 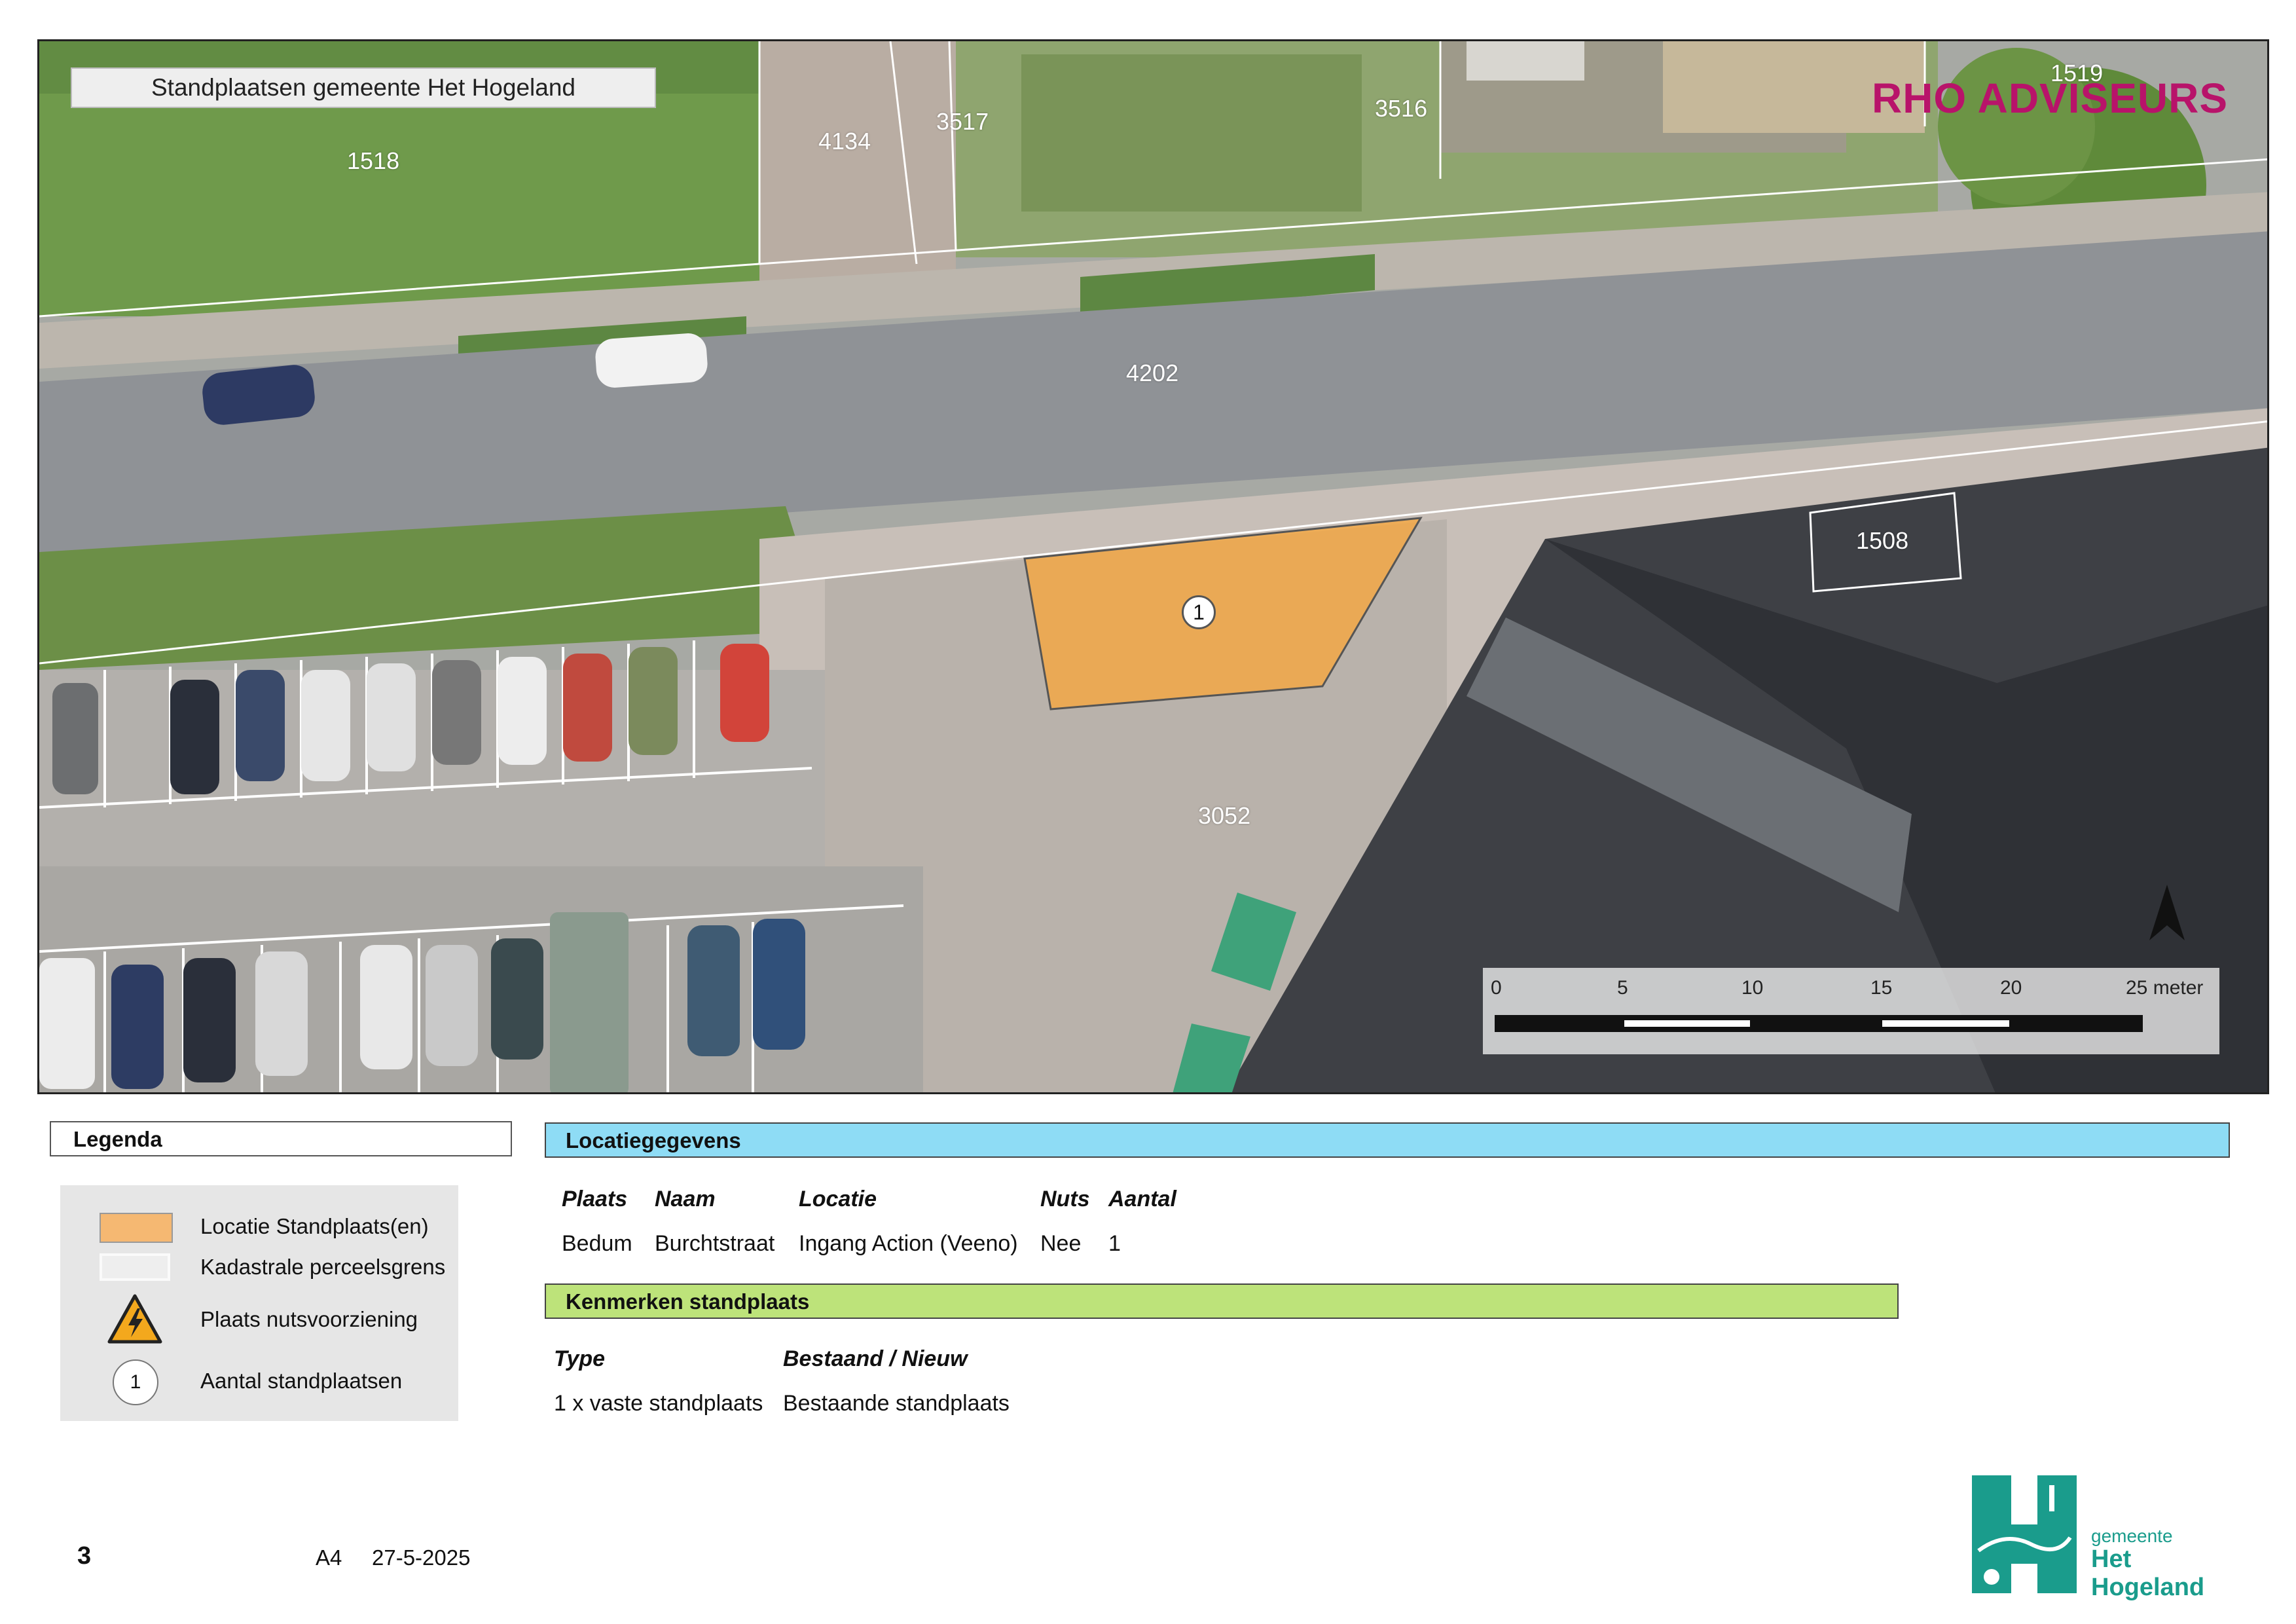 I want to click on north-arrow-icon, so click(x=2167, y=912).